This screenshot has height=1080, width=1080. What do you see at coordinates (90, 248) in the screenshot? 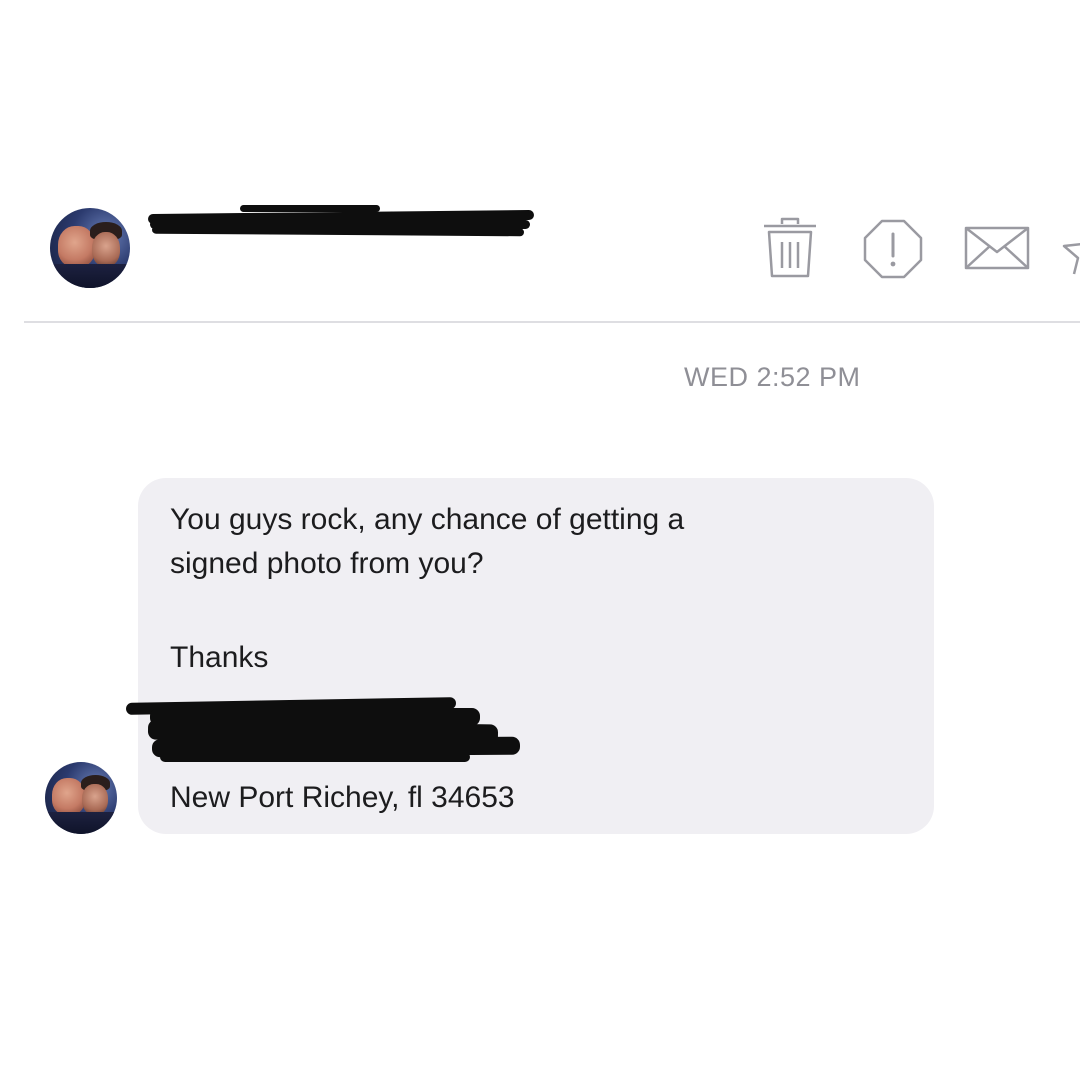
I see `contact-avatar` at bounding box center [90, 248].